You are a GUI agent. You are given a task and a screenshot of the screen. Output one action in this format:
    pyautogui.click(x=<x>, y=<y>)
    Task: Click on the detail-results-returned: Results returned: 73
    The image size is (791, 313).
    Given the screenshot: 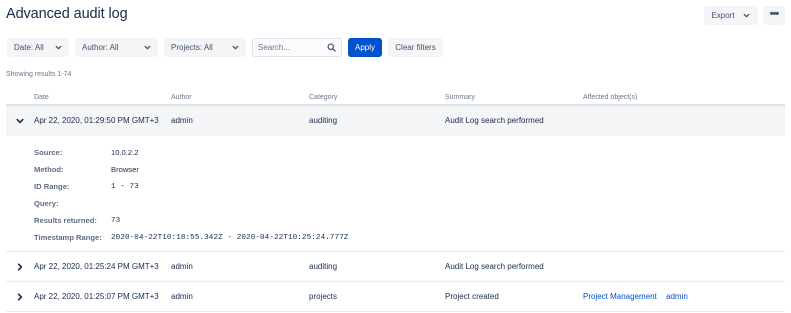 What is the action you would take?
    pyautogui.click(x=77, y=220)
    